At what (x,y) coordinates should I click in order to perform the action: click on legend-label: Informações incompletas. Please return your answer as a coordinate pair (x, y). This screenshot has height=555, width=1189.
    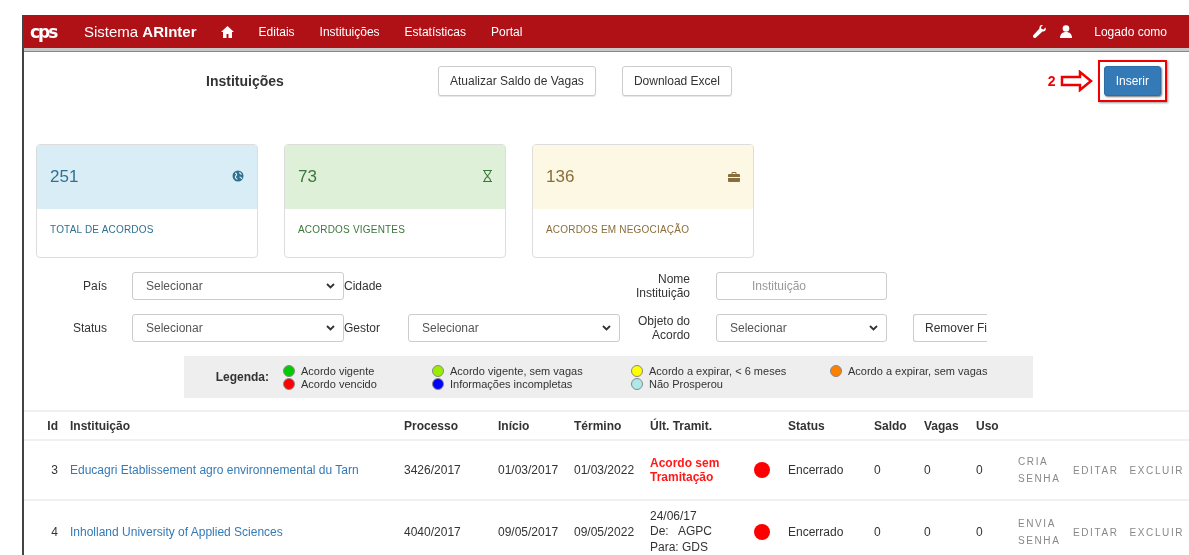
    Looking at the image, I should click on (511, 383).